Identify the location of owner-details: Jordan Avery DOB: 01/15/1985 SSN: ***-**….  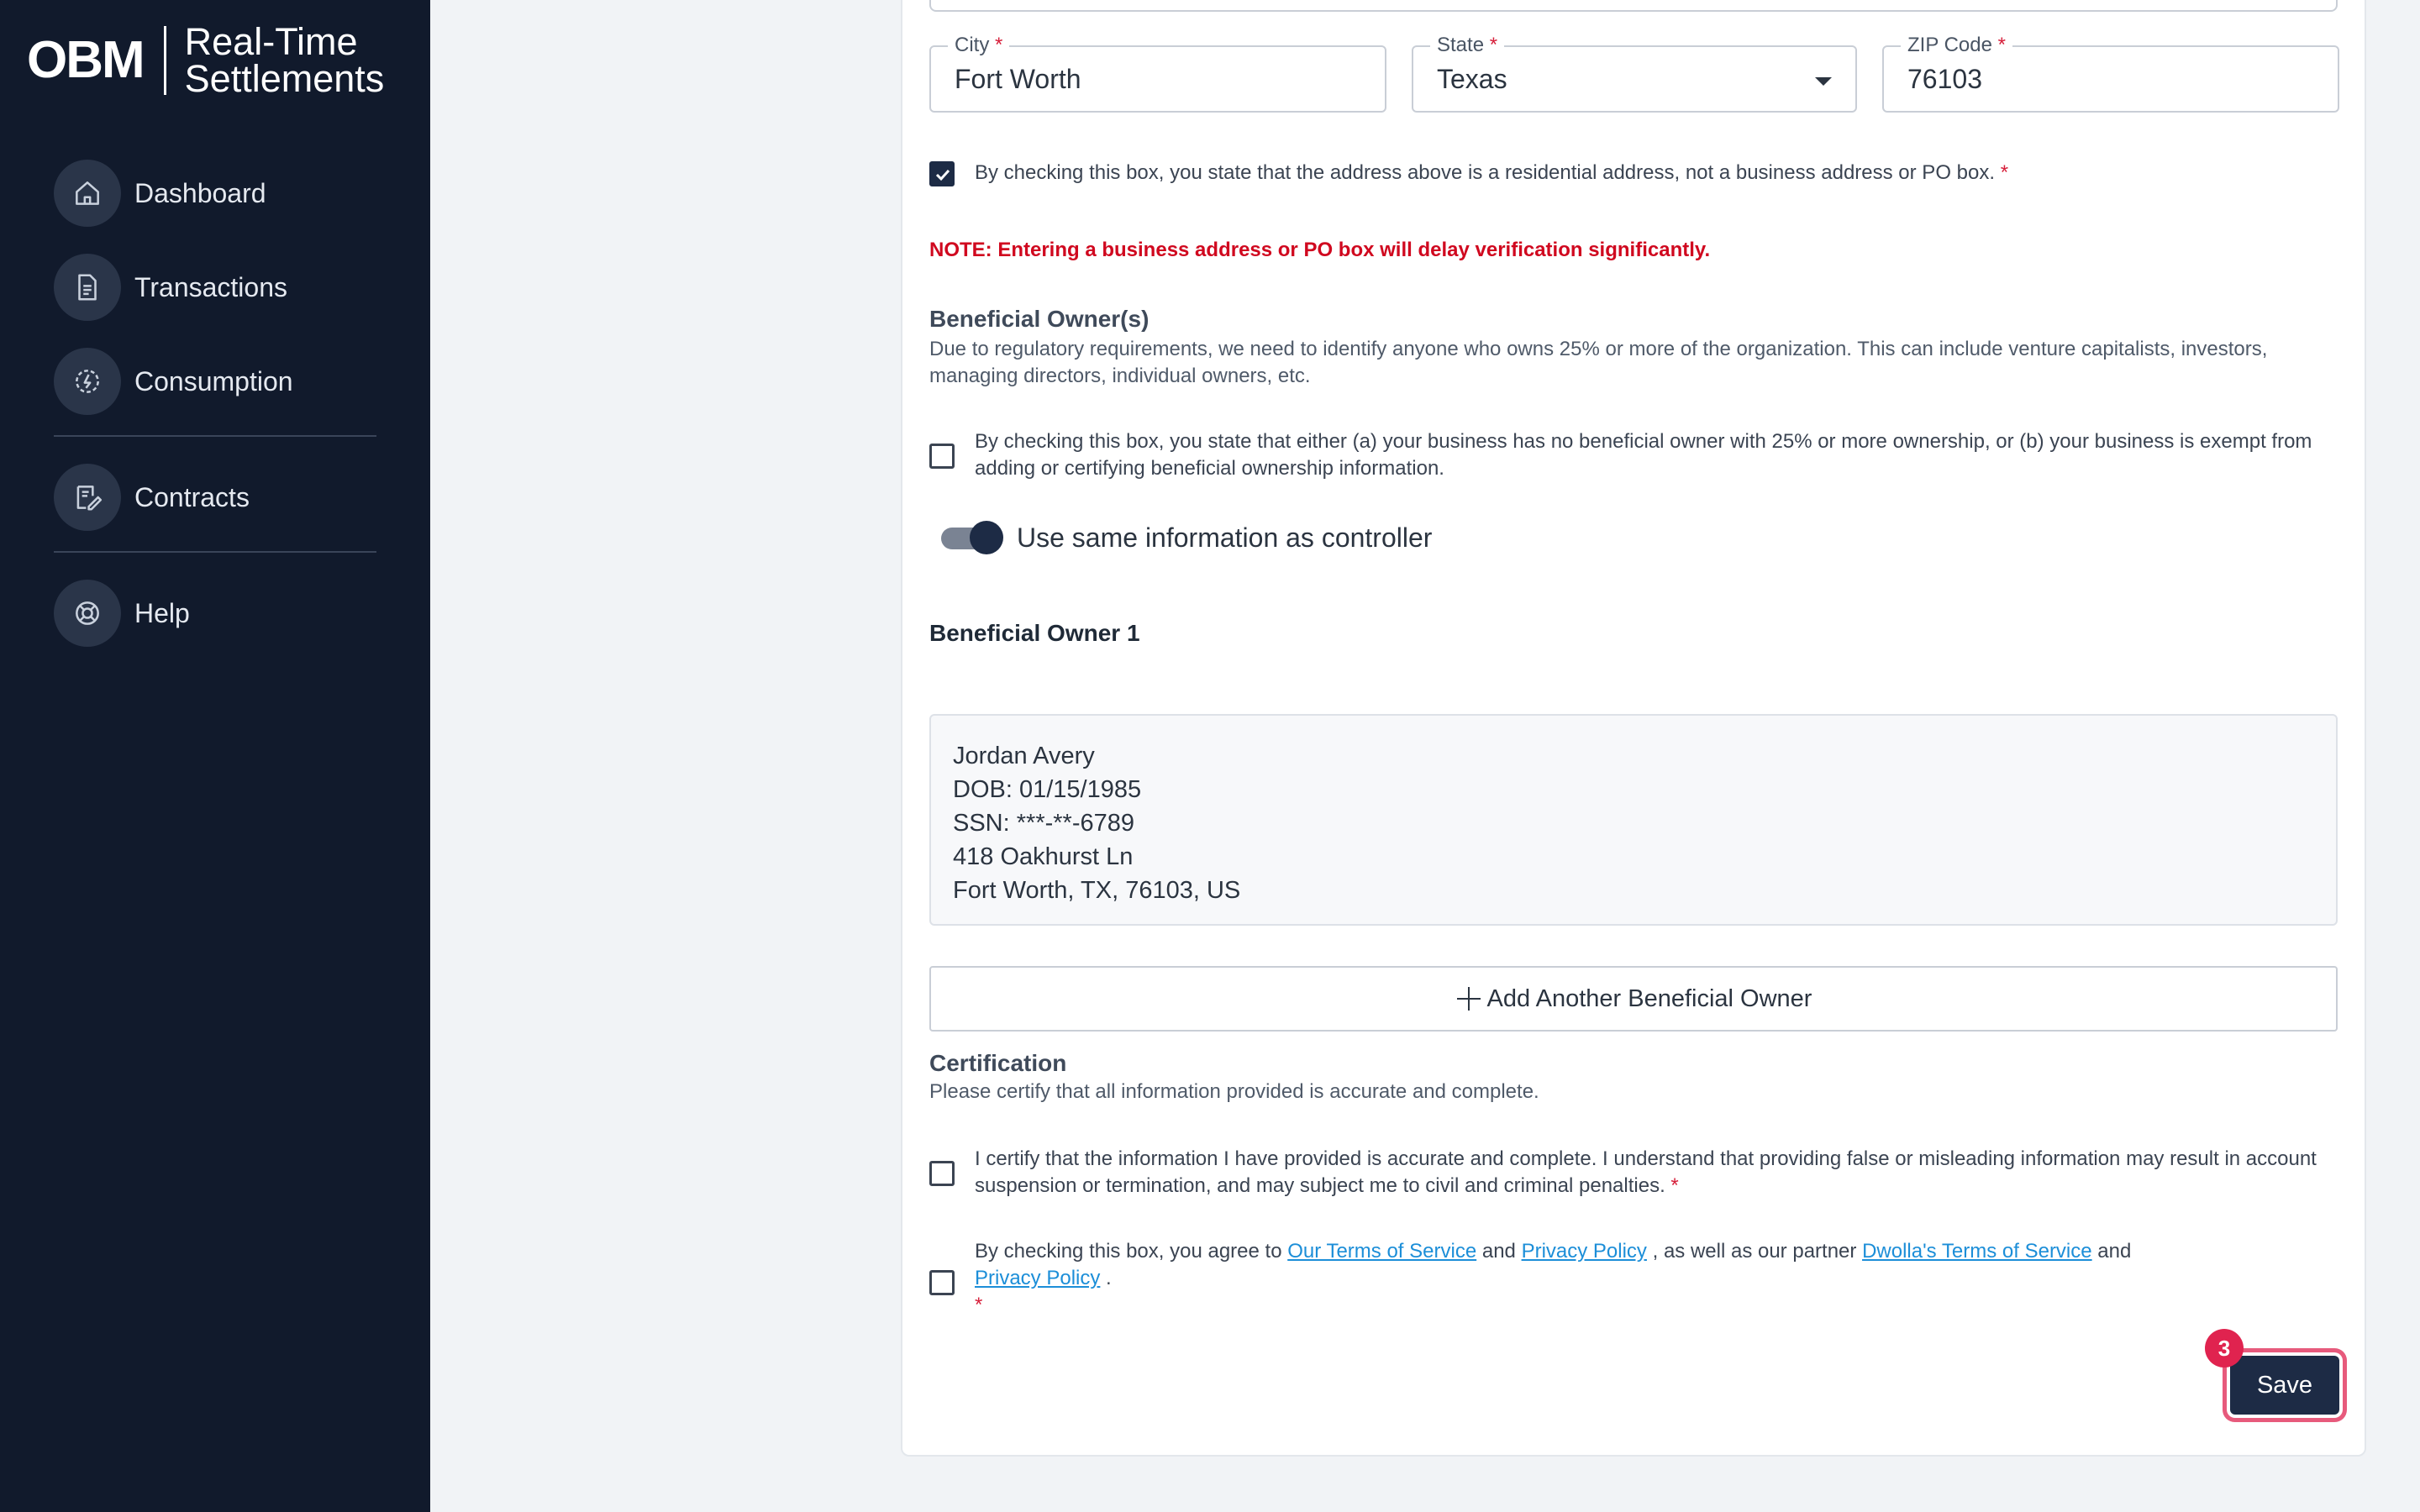
(1096, 823).